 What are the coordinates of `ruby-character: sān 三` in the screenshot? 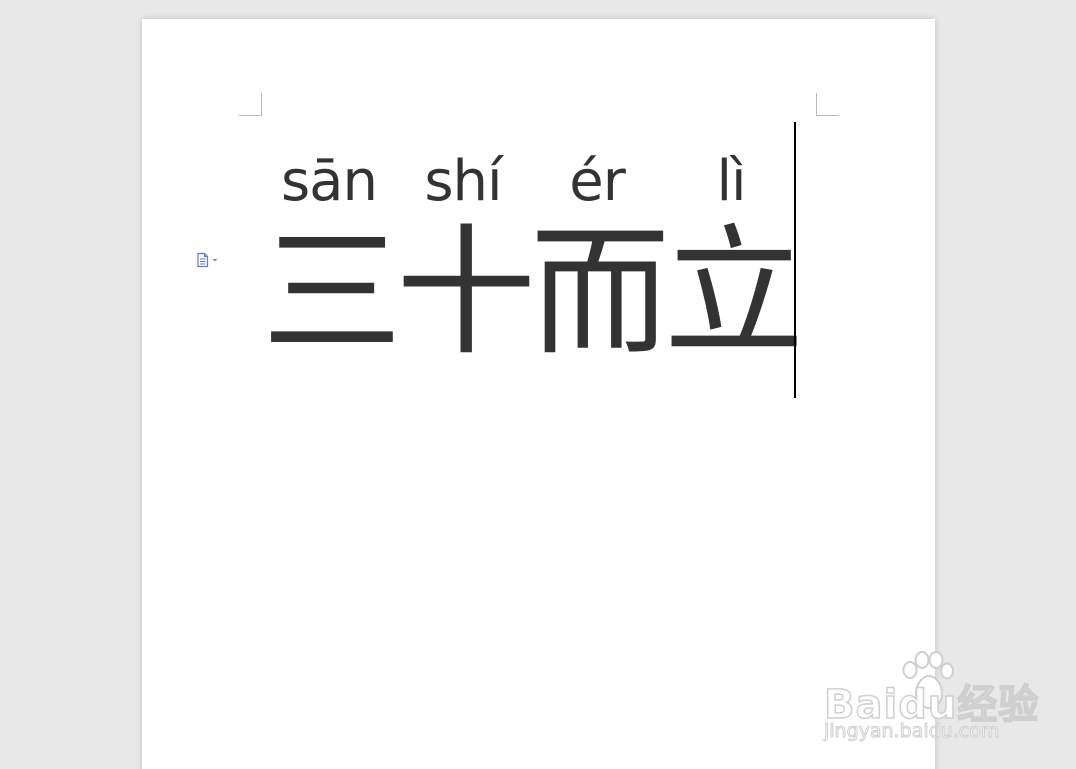 It's located at (332, 262).